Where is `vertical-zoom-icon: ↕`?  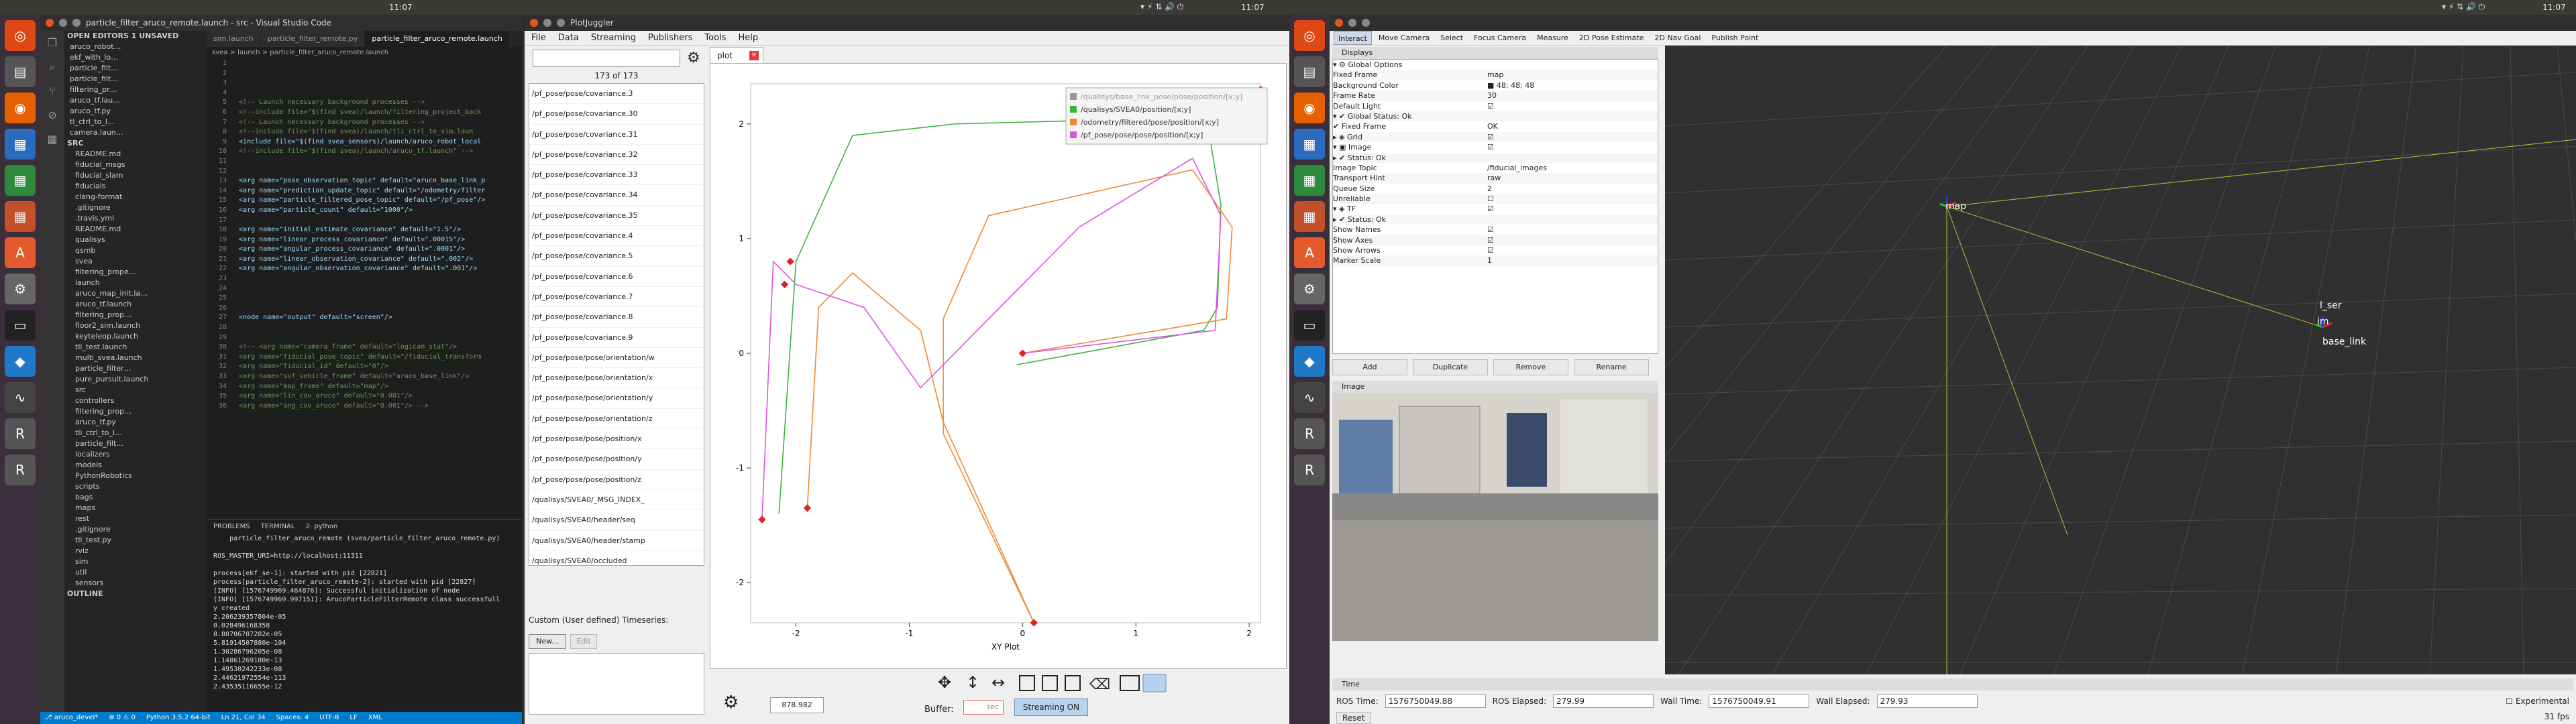
vertical-zoom-icon: ↕ is located at coordinates (972, 682).